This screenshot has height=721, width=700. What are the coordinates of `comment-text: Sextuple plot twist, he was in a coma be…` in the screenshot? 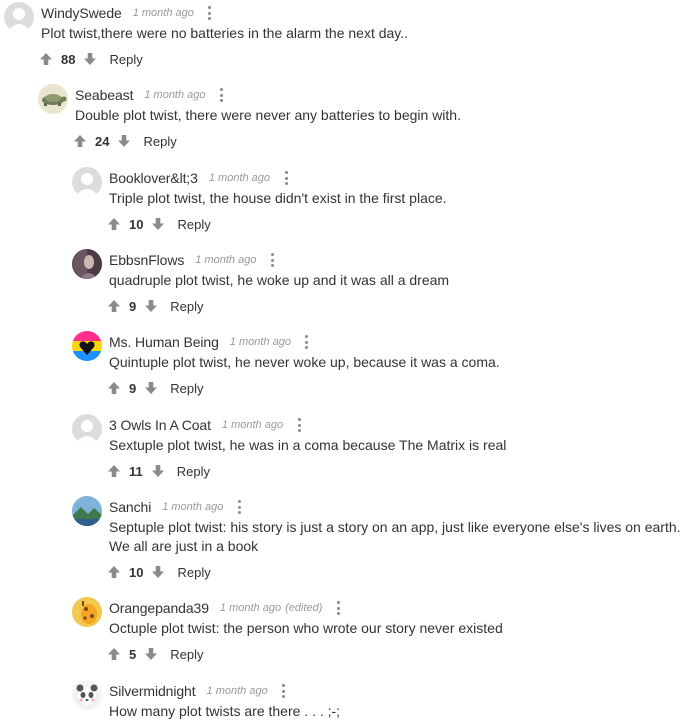 It's located at (308, 445).